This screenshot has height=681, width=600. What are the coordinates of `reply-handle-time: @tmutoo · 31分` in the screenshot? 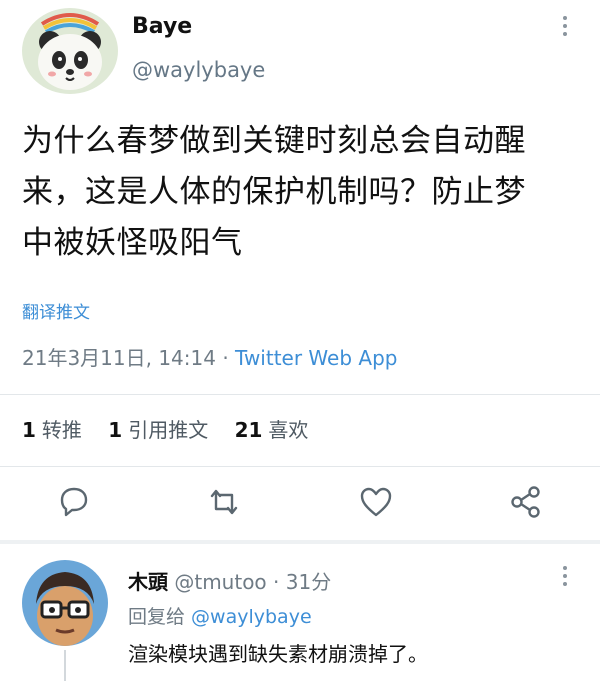 It's located at (249, 582).